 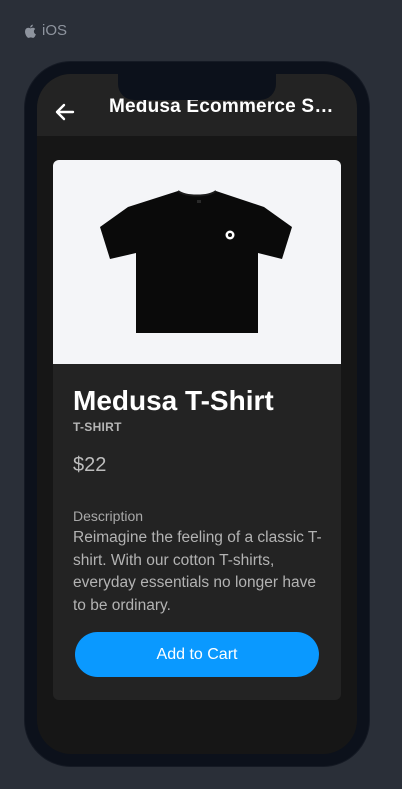 I want to click on product-type: T-SHIRT, so click(x=97, y=427).